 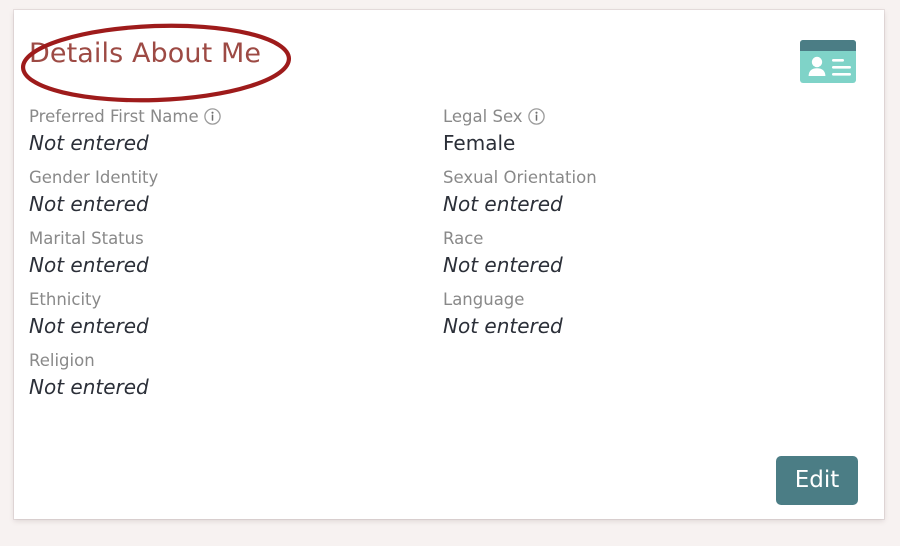 I want to click on field-label-text: Marital Status, so click(x=86, y=238).